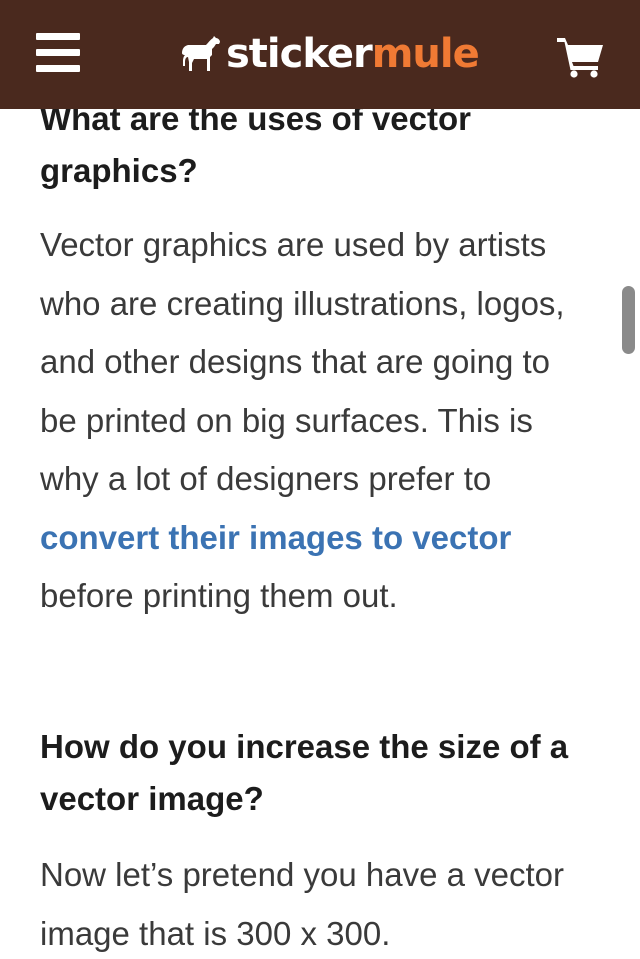 The height and width of the screenshot is (959, 640). I want to click on convert-to-vector-link: convert their images to vector, so click(275, 537).